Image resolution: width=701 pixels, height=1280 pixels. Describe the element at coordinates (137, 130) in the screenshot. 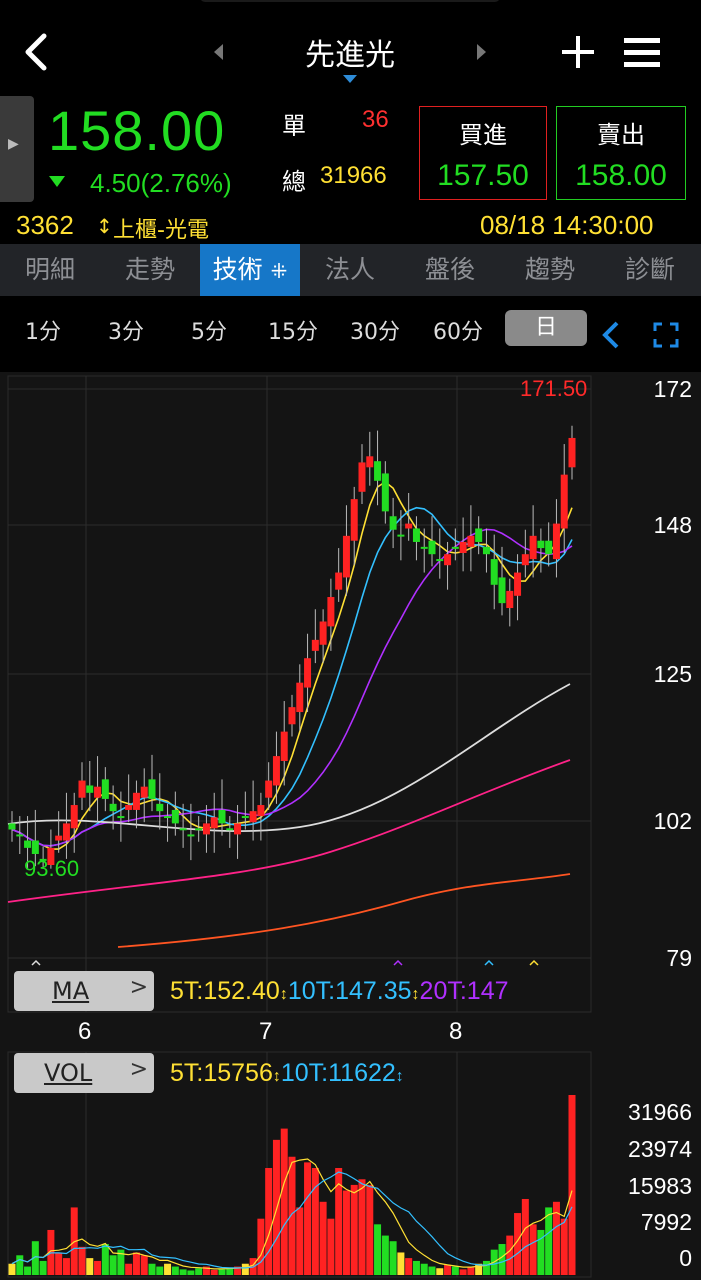

I see `last-price: 158.00` at that location.